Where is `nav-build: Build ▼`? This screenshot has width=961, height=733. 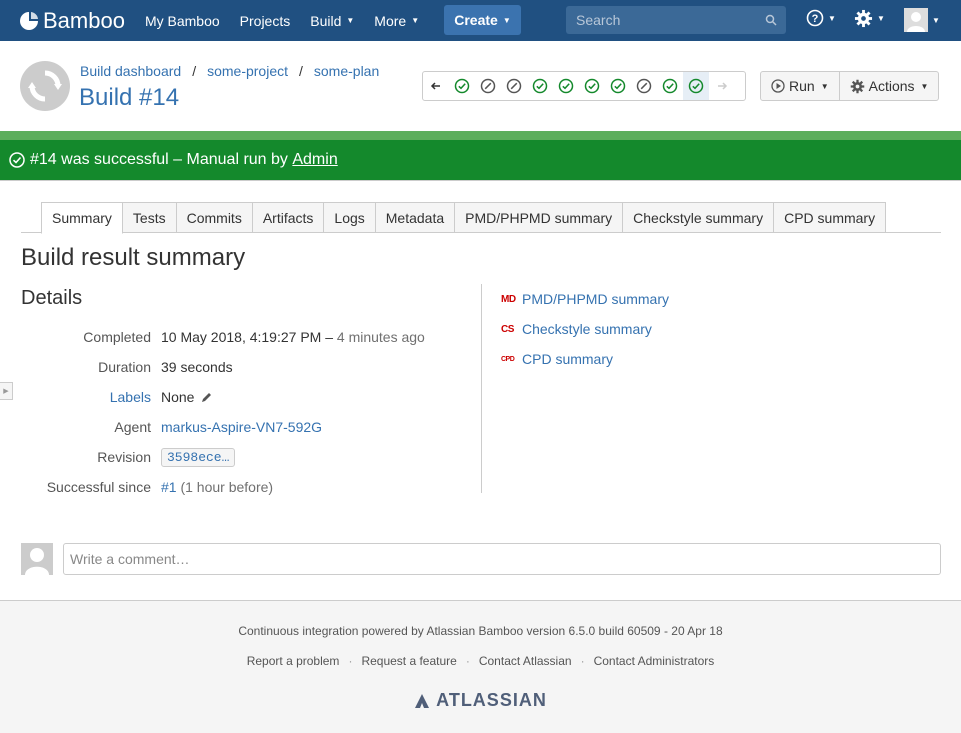
nav-build: Build ▼ is located at coordinates (332, 21).